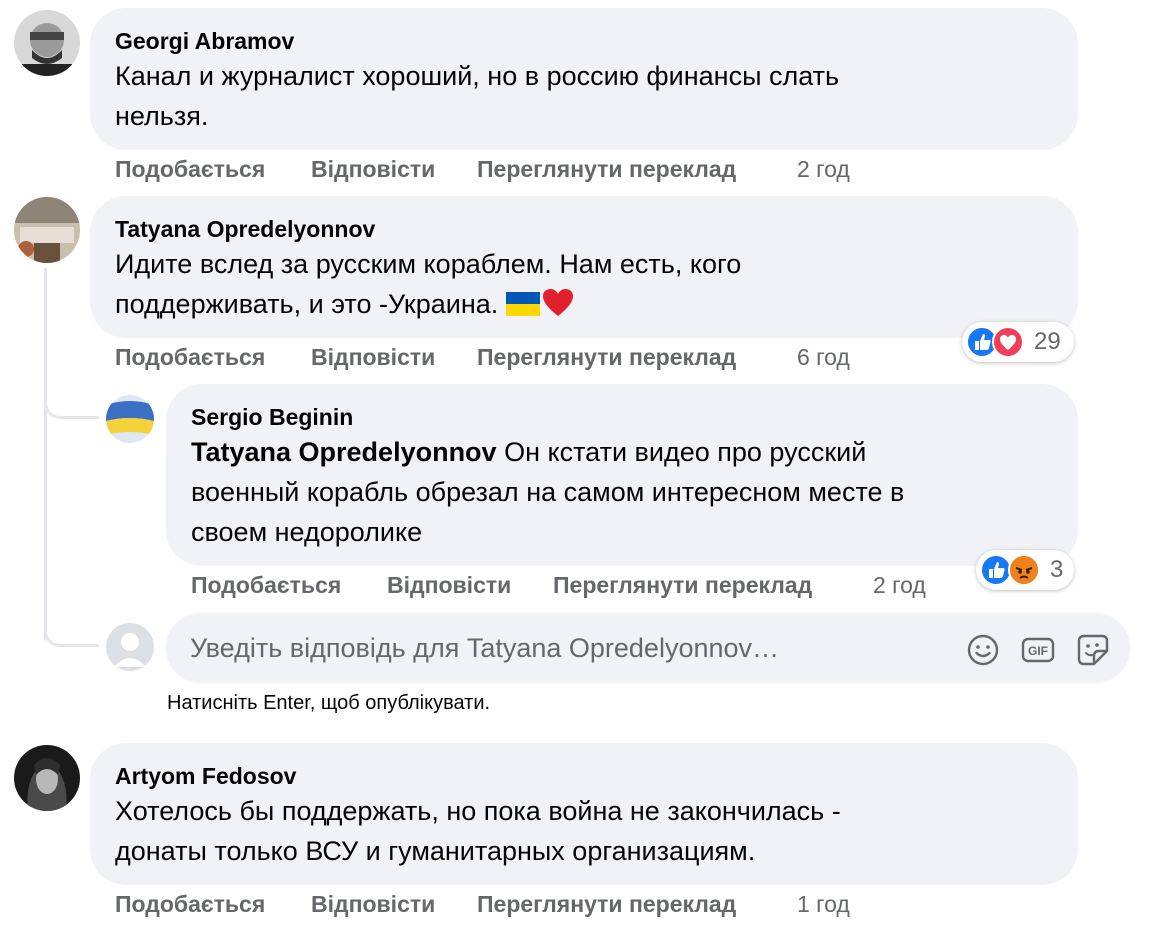 This screenshot has width=1156, height=926. I want to click on comment-text-line: нельзя., so click(162, 116).